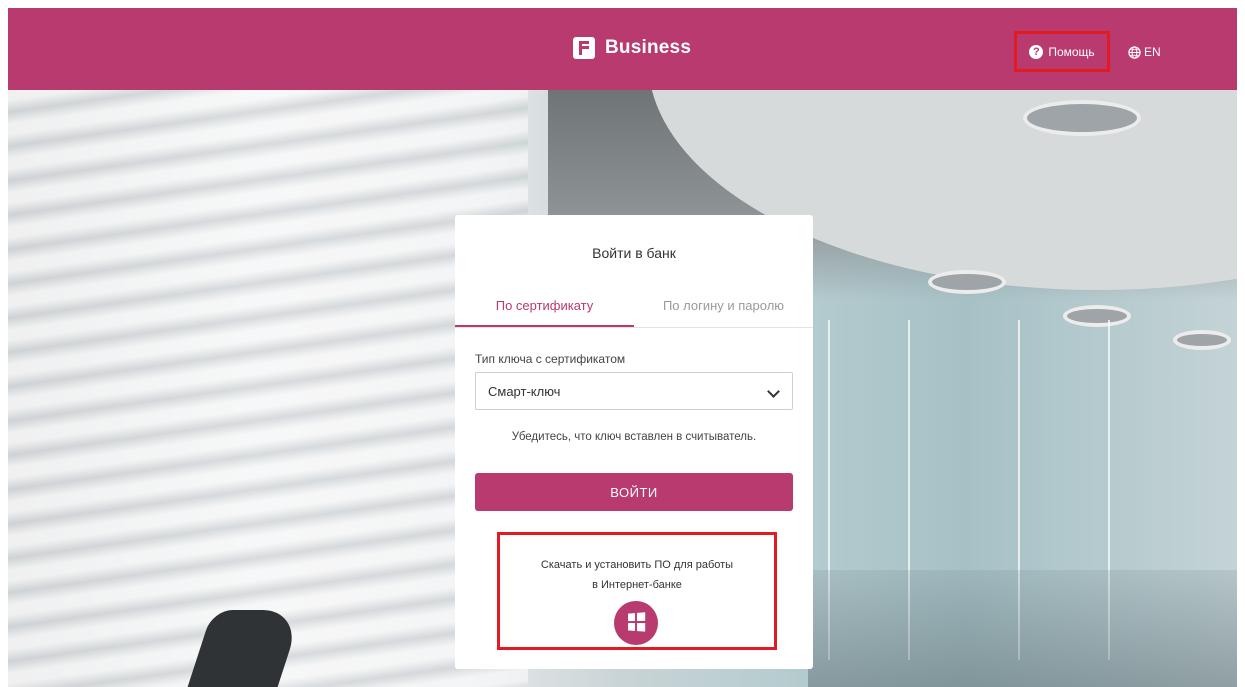 The image size is (1245, 687). What do you see at coordinates (773, 391) in the screenshot?
I see `chevron-down-icon` at bounding box center [773, 391].